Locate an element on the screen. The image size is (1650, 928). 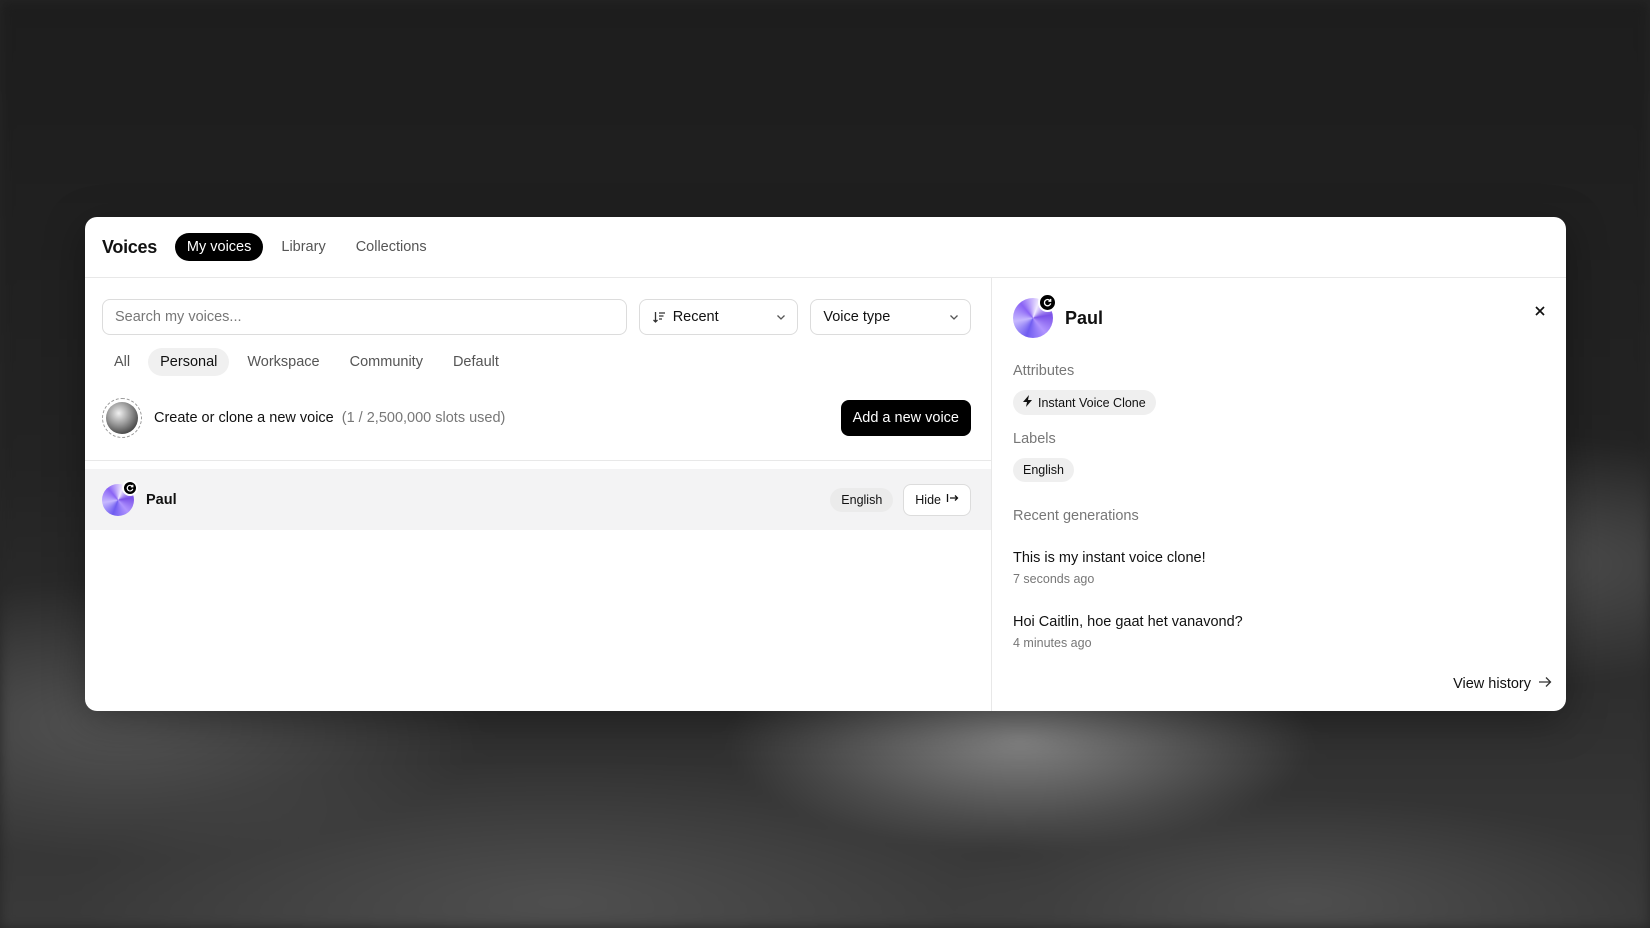
generation-time: 7 seconds ago is located at coordinates (1054, 579).